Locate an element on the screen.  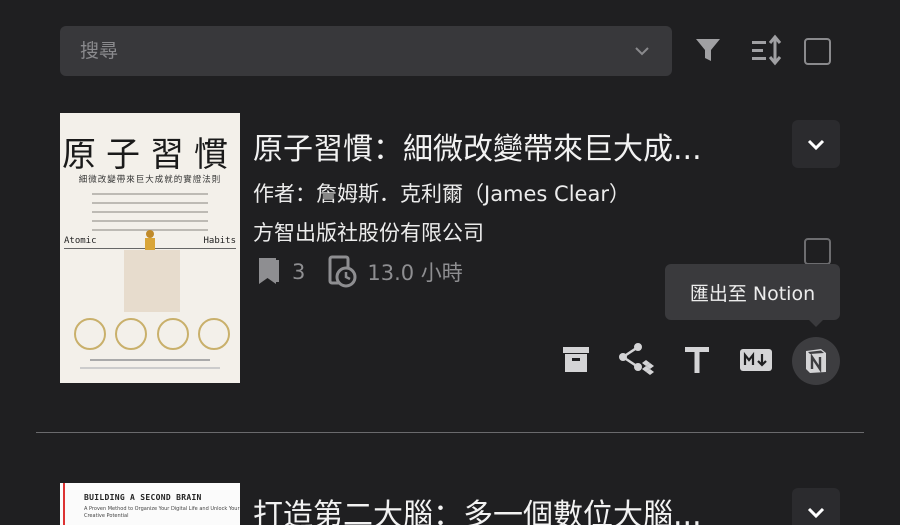
book-clock-icon is located at coordinates (342, 271).